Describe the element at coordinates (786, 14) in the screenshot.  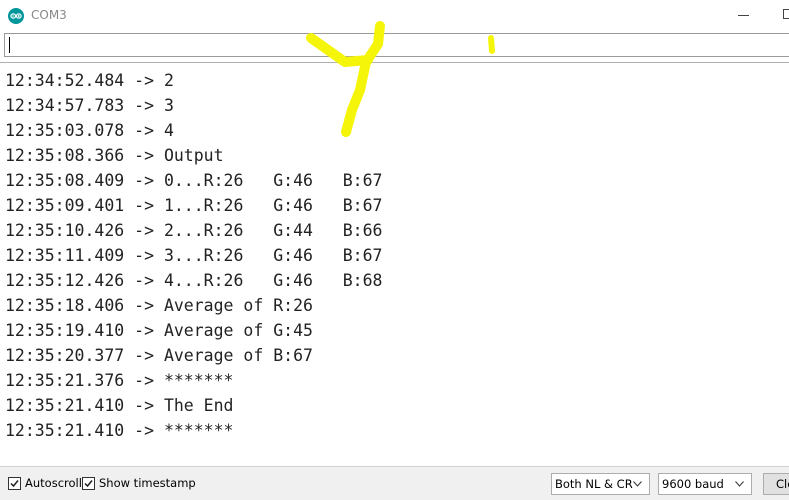
I see `maximize-icon` at that location.